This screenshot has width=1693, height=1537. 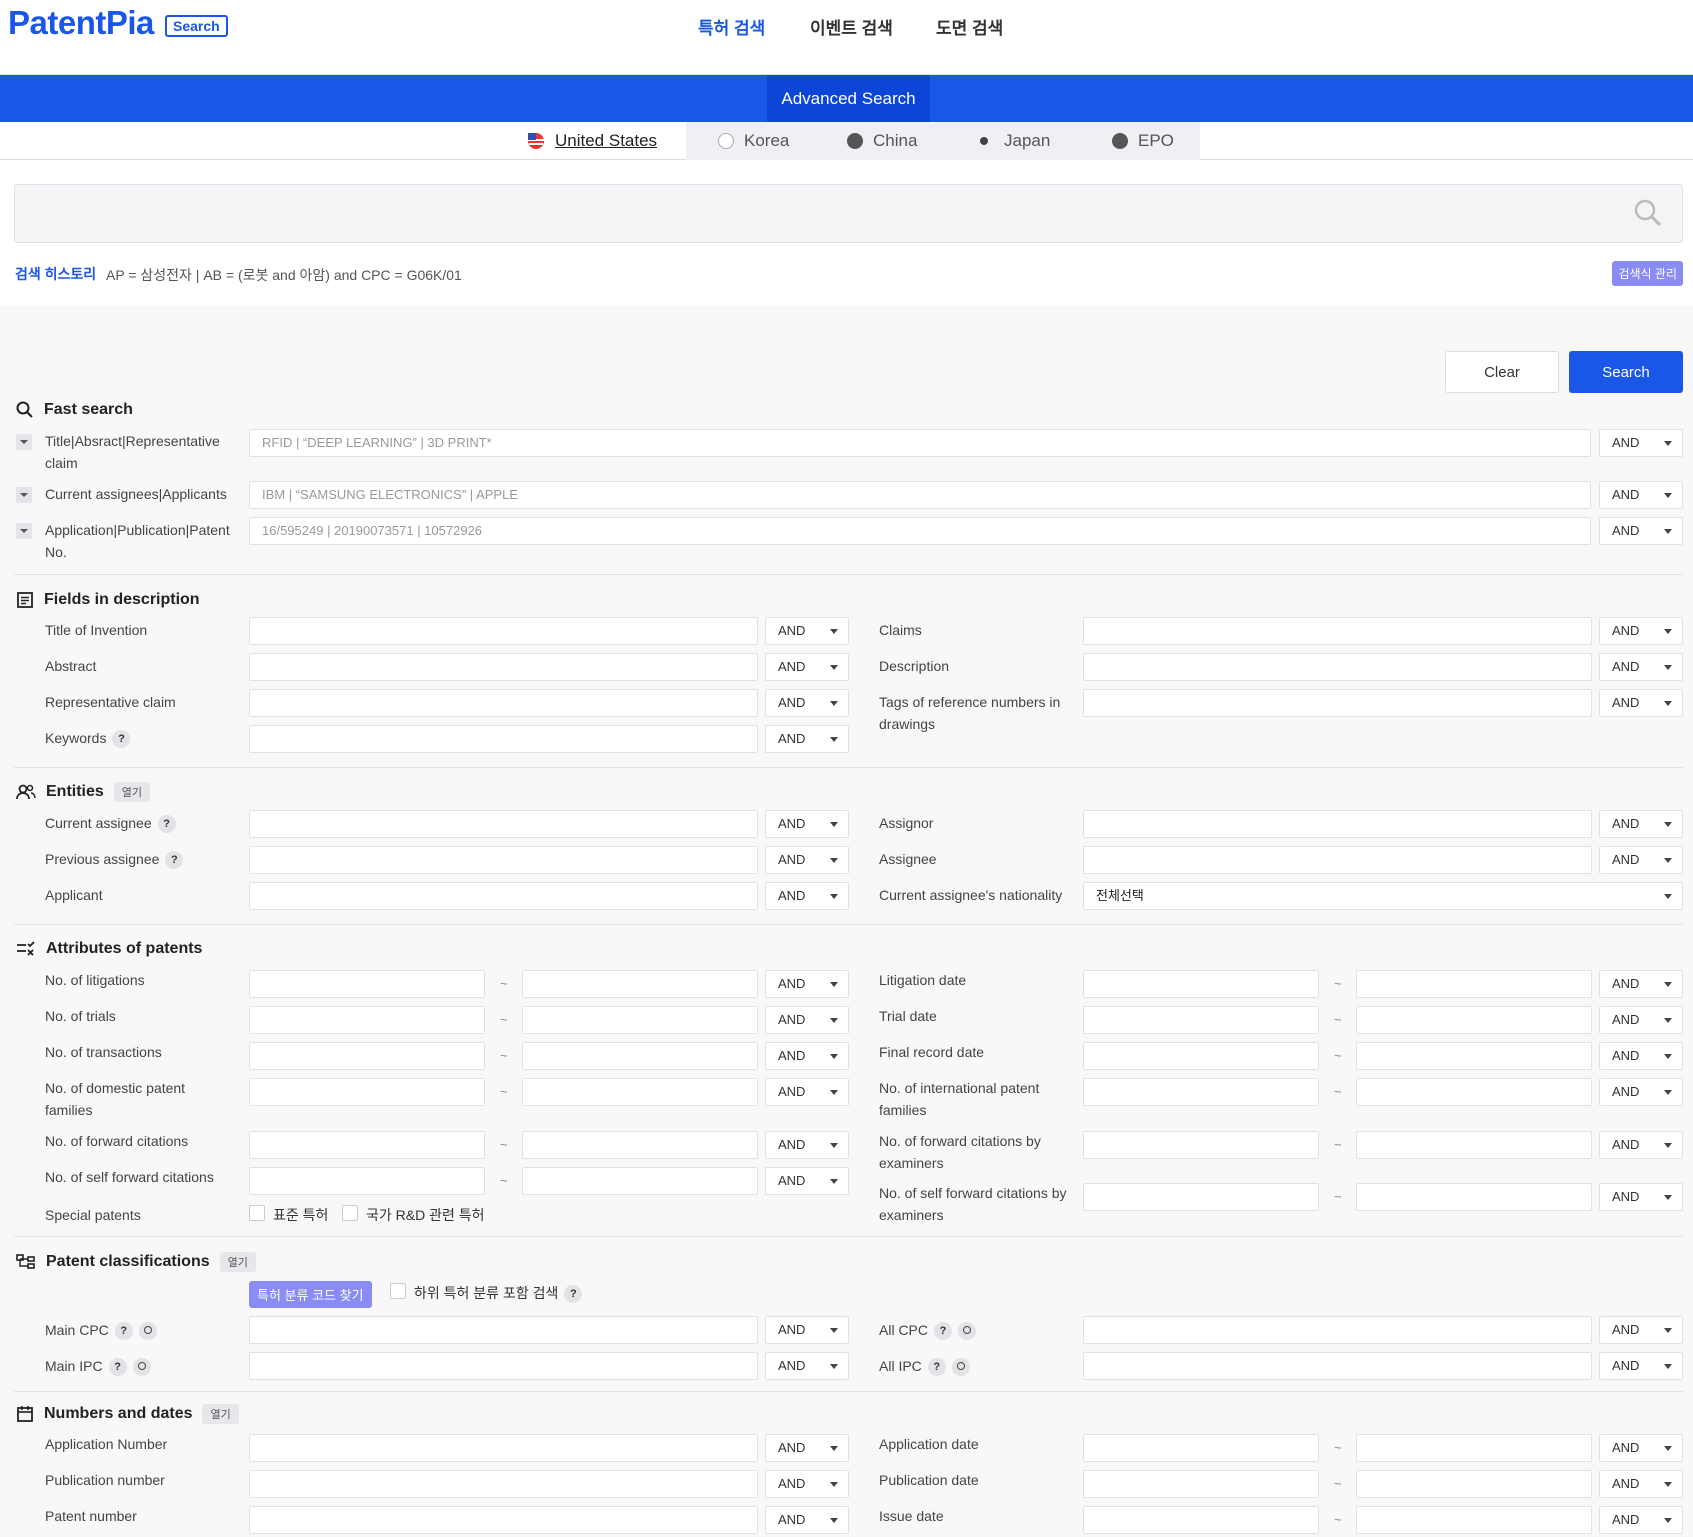 I want to click on tab-epo: EPO, so click(x=1143, y=141).